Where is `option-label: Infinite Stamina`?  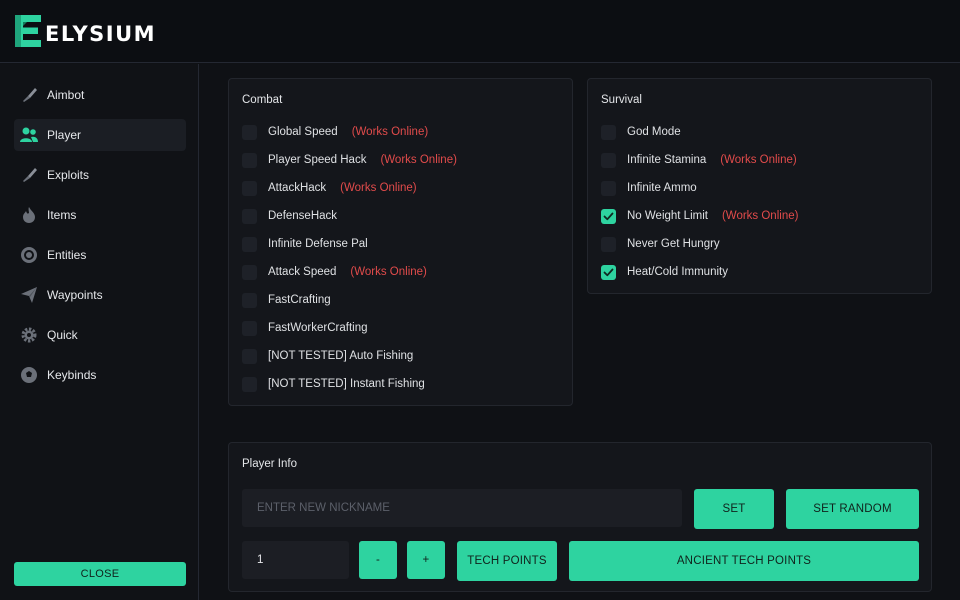
option-label: Infinite Stamina is located at coordinates (667, 160).